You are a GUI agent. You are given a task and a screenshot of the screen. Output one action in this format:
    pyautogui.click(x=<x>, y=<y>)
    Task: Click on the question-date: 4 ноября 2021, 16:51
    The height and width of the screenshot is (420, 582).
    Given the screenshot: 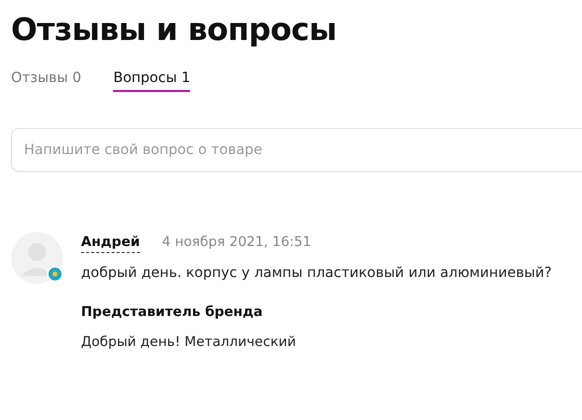 What is the action you would take?
    pyautogui.click(x=237, y=242)
    